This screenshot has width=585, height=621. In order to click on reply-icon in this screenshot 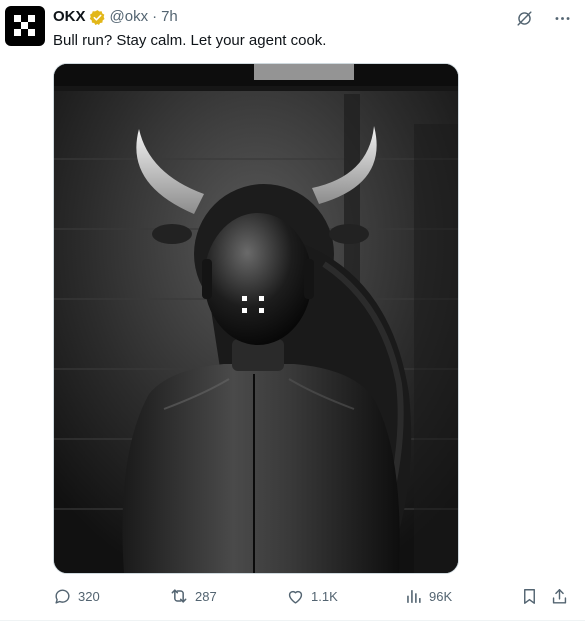, I will do `click(62, 596)`.